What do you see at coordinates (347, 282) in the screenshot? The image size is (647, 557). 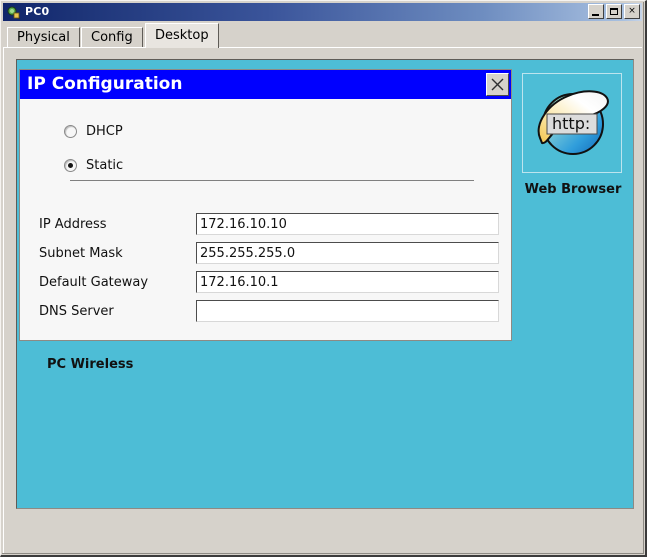 I see `default-gateway-input` at bounding box center [347, 282].